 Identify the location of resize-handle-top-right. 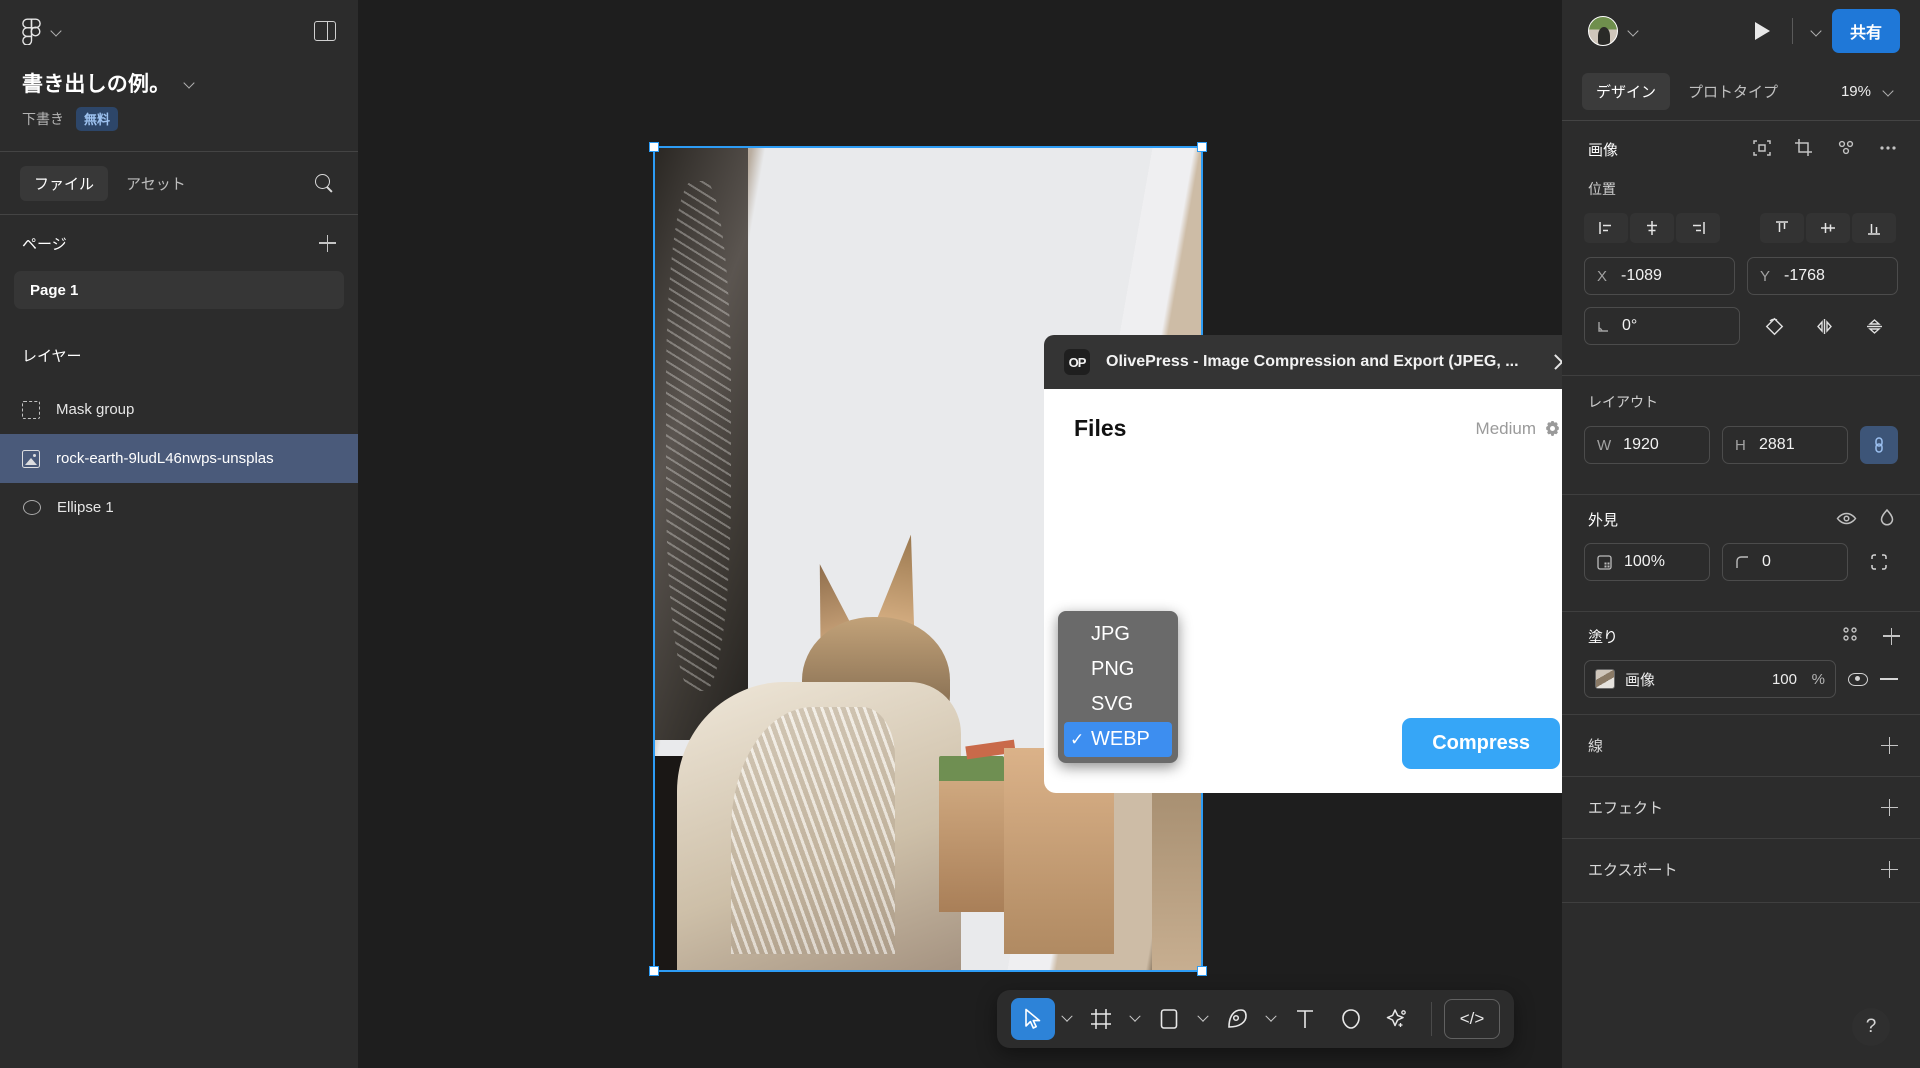
(1202, 147).